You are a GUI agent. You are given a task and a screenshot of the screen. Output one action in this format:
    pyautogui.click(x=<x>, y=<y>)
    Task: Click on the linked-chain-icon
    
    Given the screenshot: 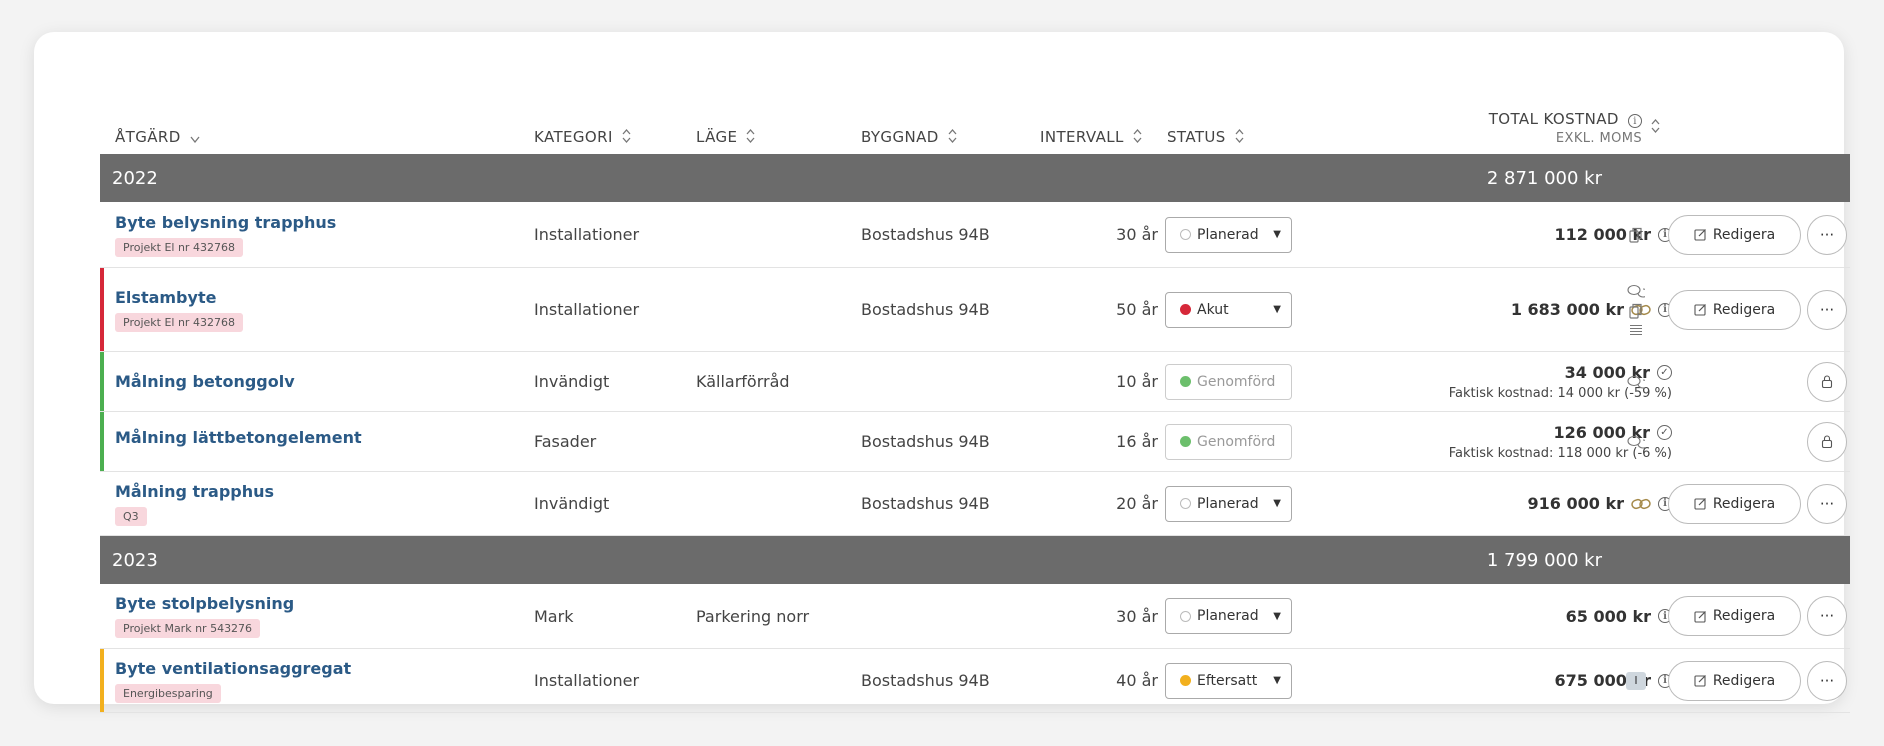 What is the action you would take?
    pyautogui.click(x=1641, y=504)
    